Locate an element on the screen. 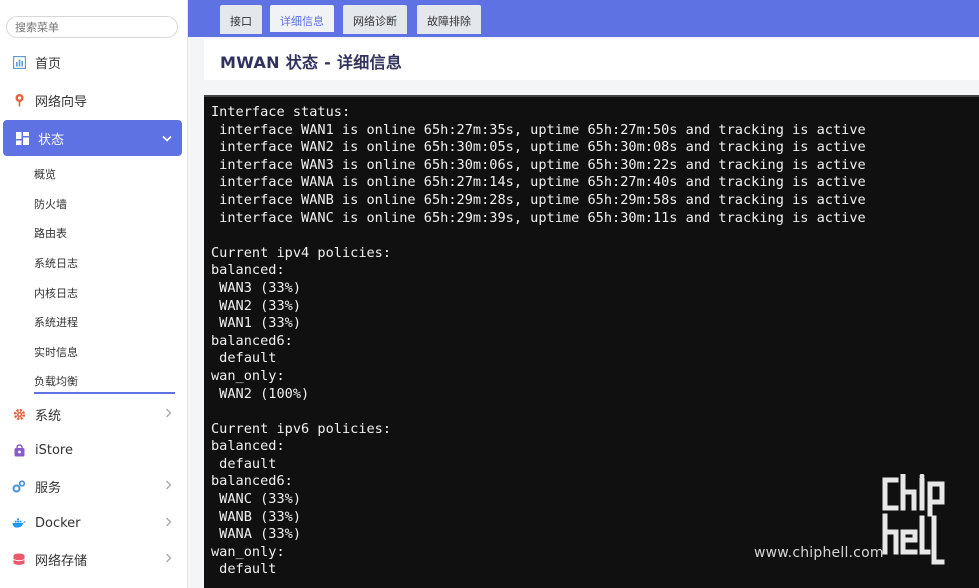 This screenshot has width=979, height=588. page-header: MWAN 状态 - 详细信息 is located at coordinates (591, 59).